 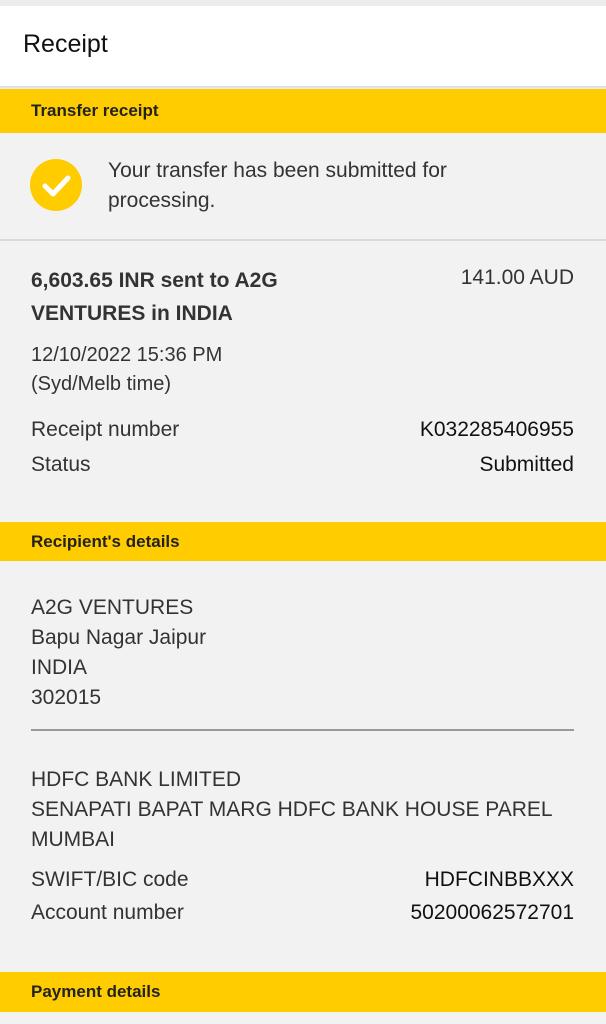 What do you see at coordinates (107, 912) in the screenshot?
I see `account-number-label: Account number` at bounding box center [107, 912].